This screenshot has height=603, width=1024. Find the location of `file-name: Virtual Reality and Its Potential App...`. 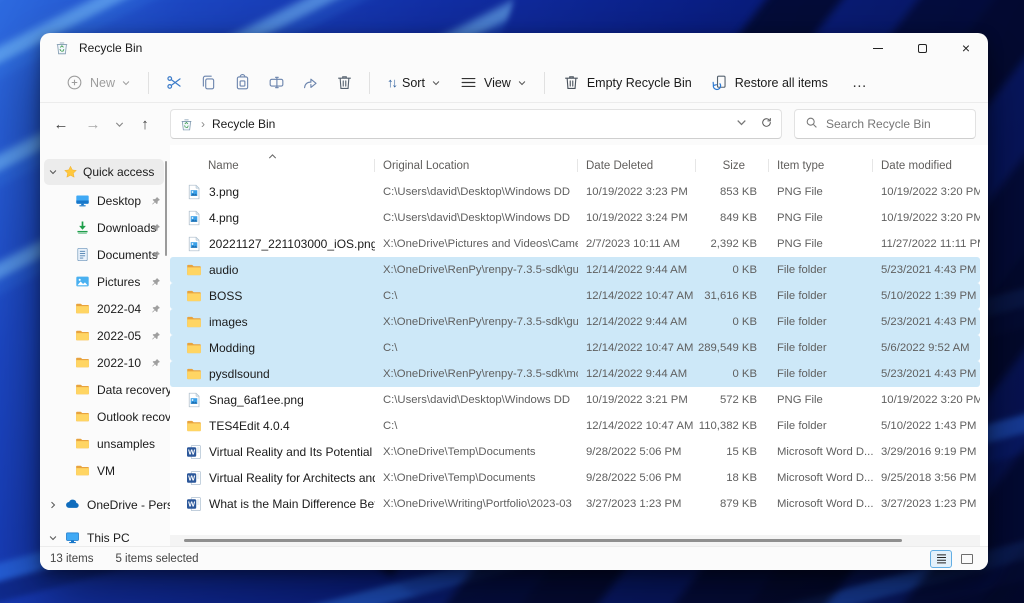

file-name: Virtual Reality and Its Potential App... is located at coordinates (292, 452).